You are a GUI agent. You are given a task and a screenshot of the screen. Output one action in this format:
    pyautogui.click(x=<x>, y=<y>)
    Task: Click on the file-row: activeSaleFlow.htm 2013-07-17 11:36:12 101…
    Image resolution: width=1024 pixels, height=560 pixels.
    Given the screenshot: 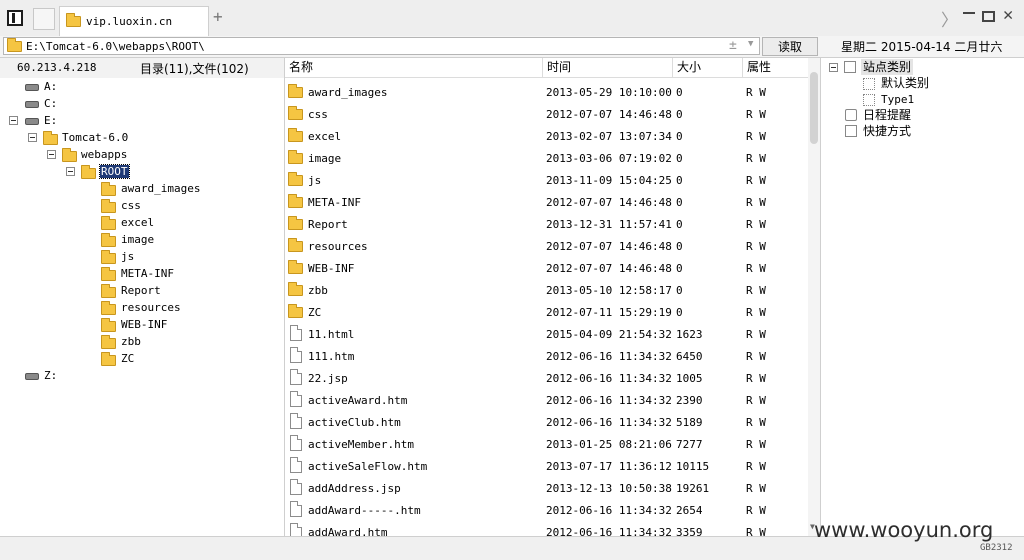 What is the action you would take?
    pyautogui.click(x=546, y=466)
    